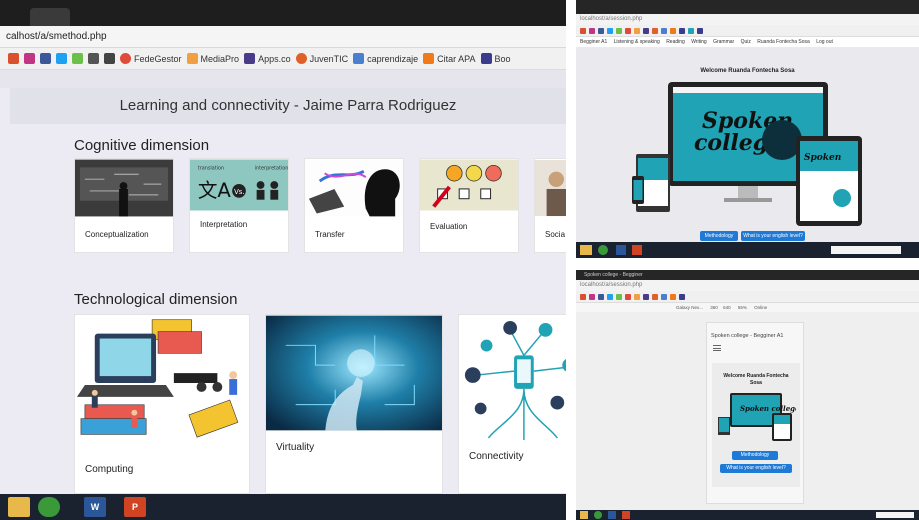 The image size is (919, 520). Describe the element at coordinates (495, 58) in the screenshot. I see `bookmark-boo: Boo` at that location.